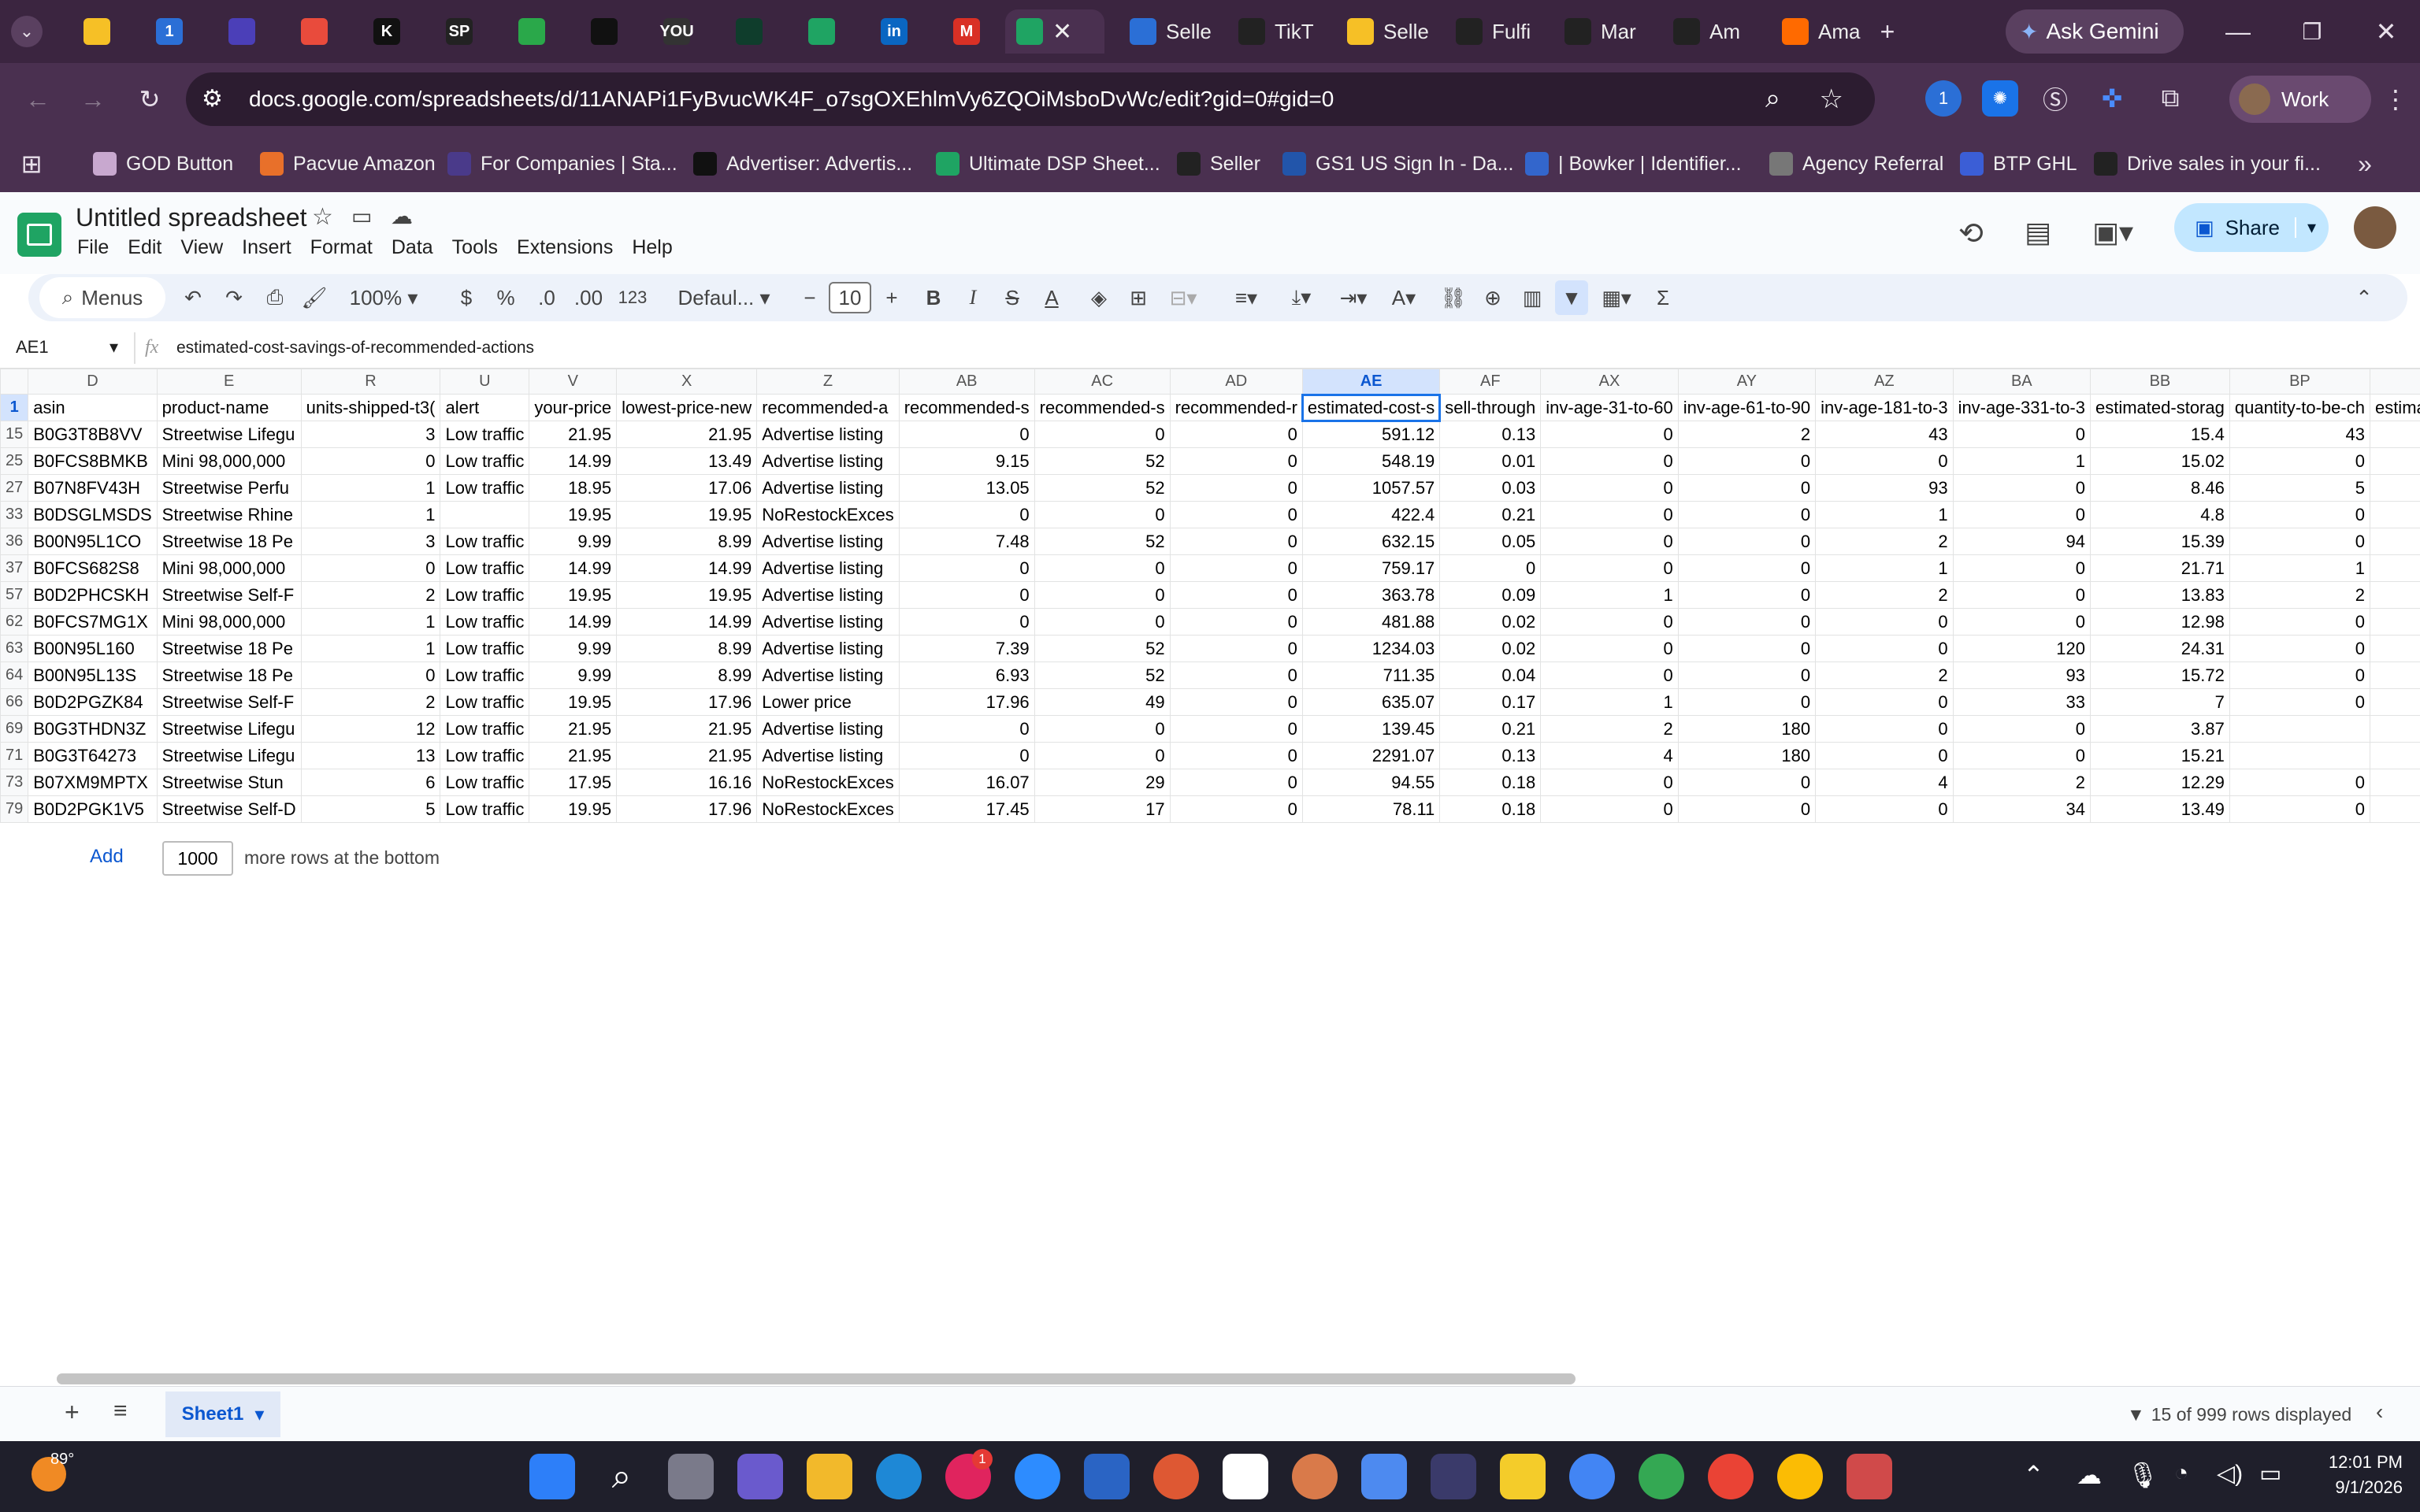  I want to click on table-cell: B0DSGLMSDS, so click(93, 514).